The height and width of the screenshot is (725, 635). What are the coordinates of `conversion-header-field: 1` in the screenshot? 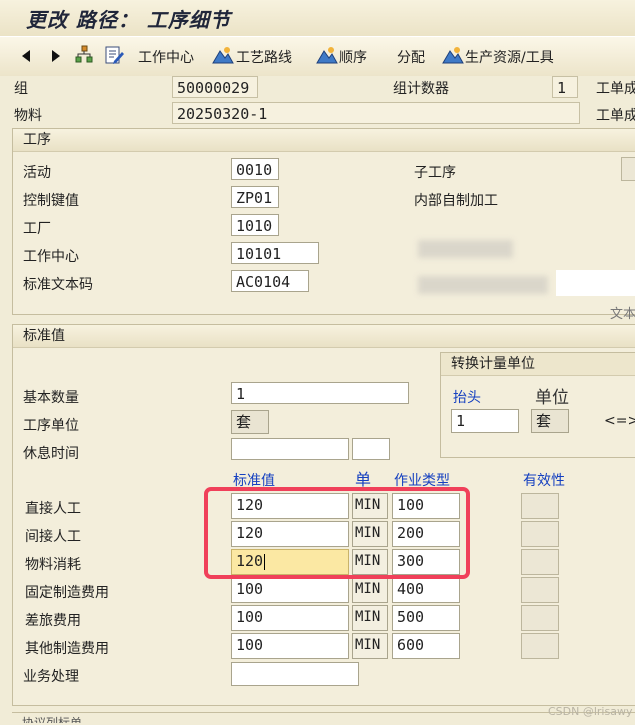 It's located at (485, 421).